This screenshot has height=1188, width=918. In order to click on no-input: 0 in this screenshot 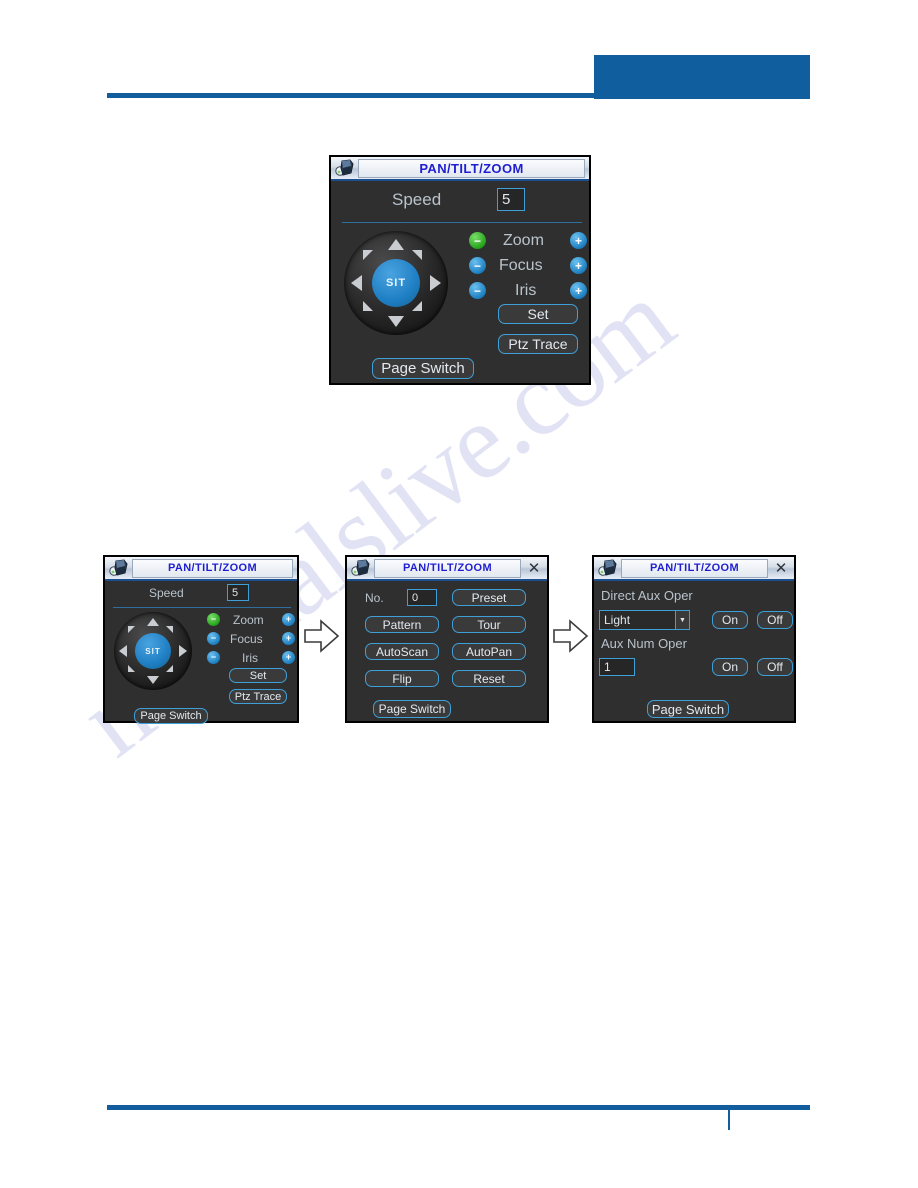, I will do `click(422, 597)`.